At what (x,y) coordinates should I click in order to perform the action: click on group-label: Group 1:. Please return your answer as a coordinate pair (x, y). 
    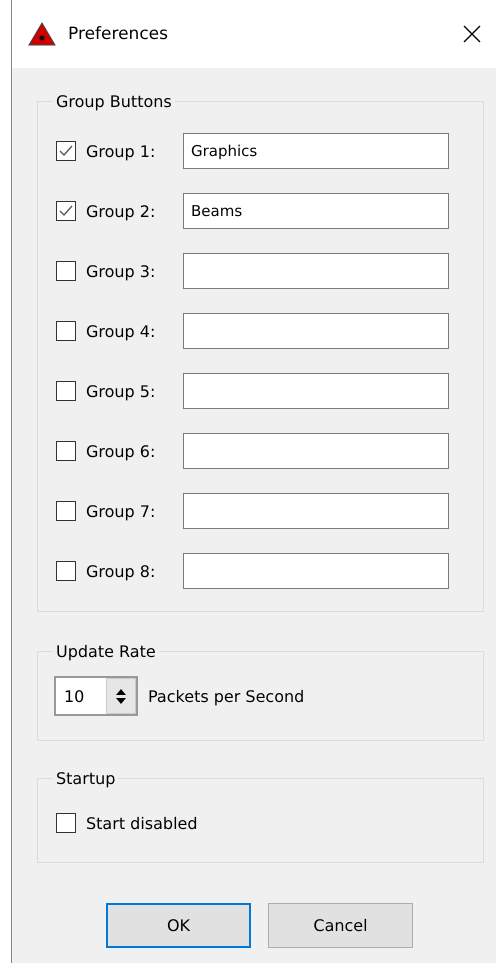
    Looking at the image, I should click on (121, 151).